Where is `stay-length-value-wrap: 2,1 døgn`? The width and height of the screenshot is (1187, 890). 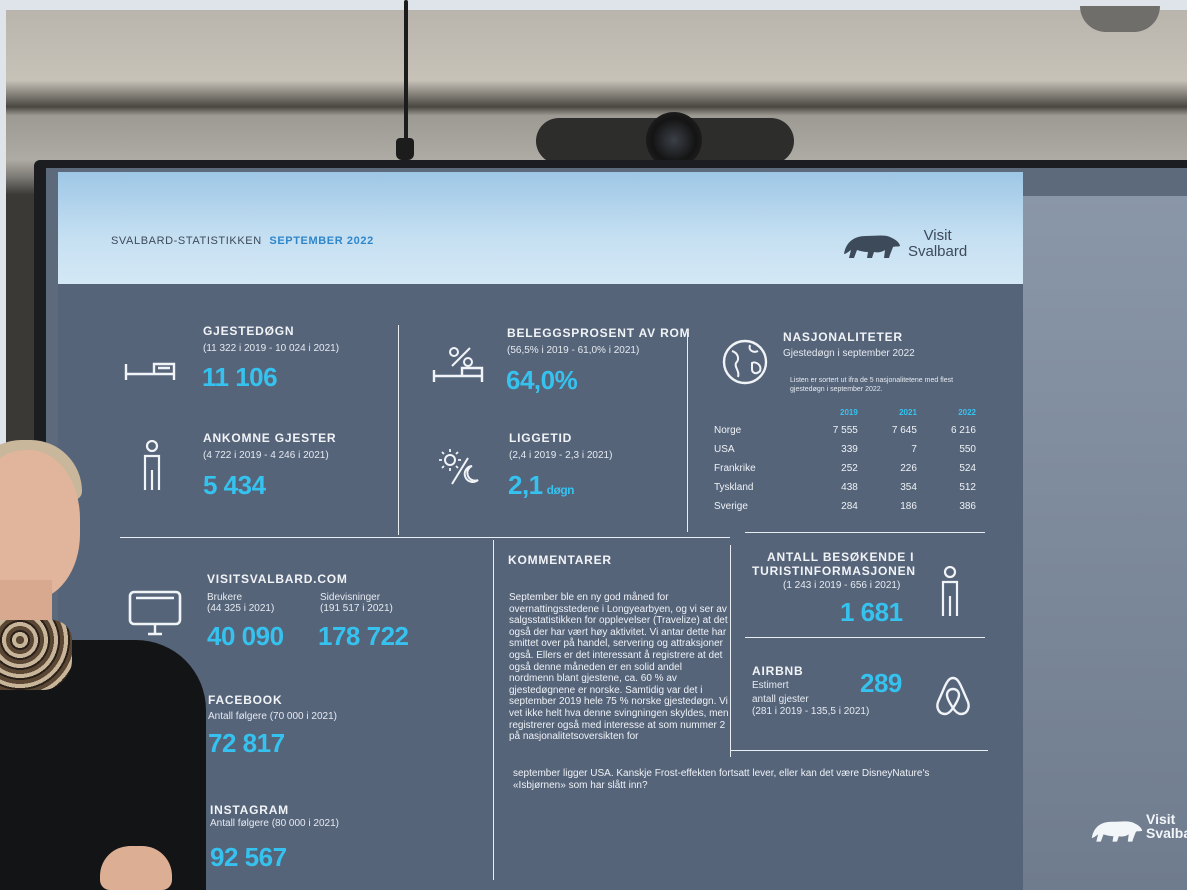 stay-length-value-wrap: 2,1 døgn is located at coordinates (541, 485).